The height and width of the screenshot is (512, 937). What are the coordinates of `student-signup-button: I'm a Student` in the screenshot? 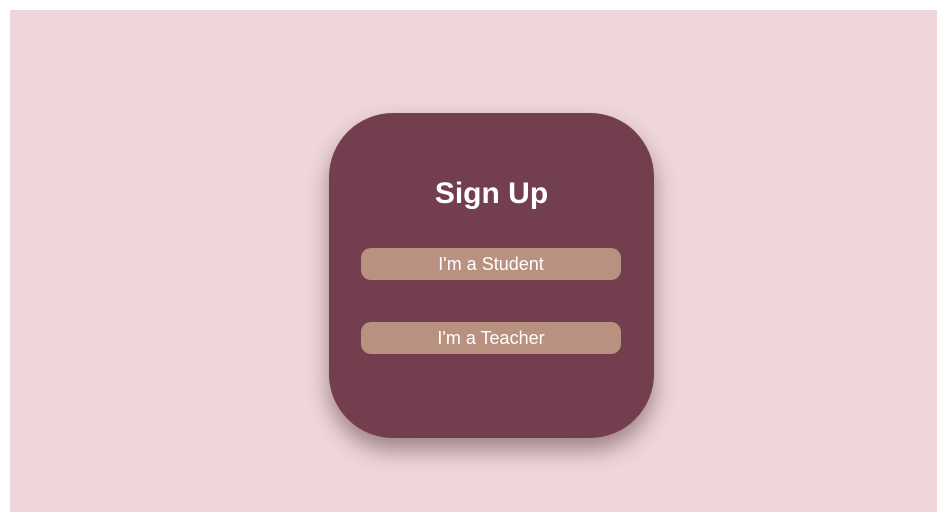 It's located at (491, 264).